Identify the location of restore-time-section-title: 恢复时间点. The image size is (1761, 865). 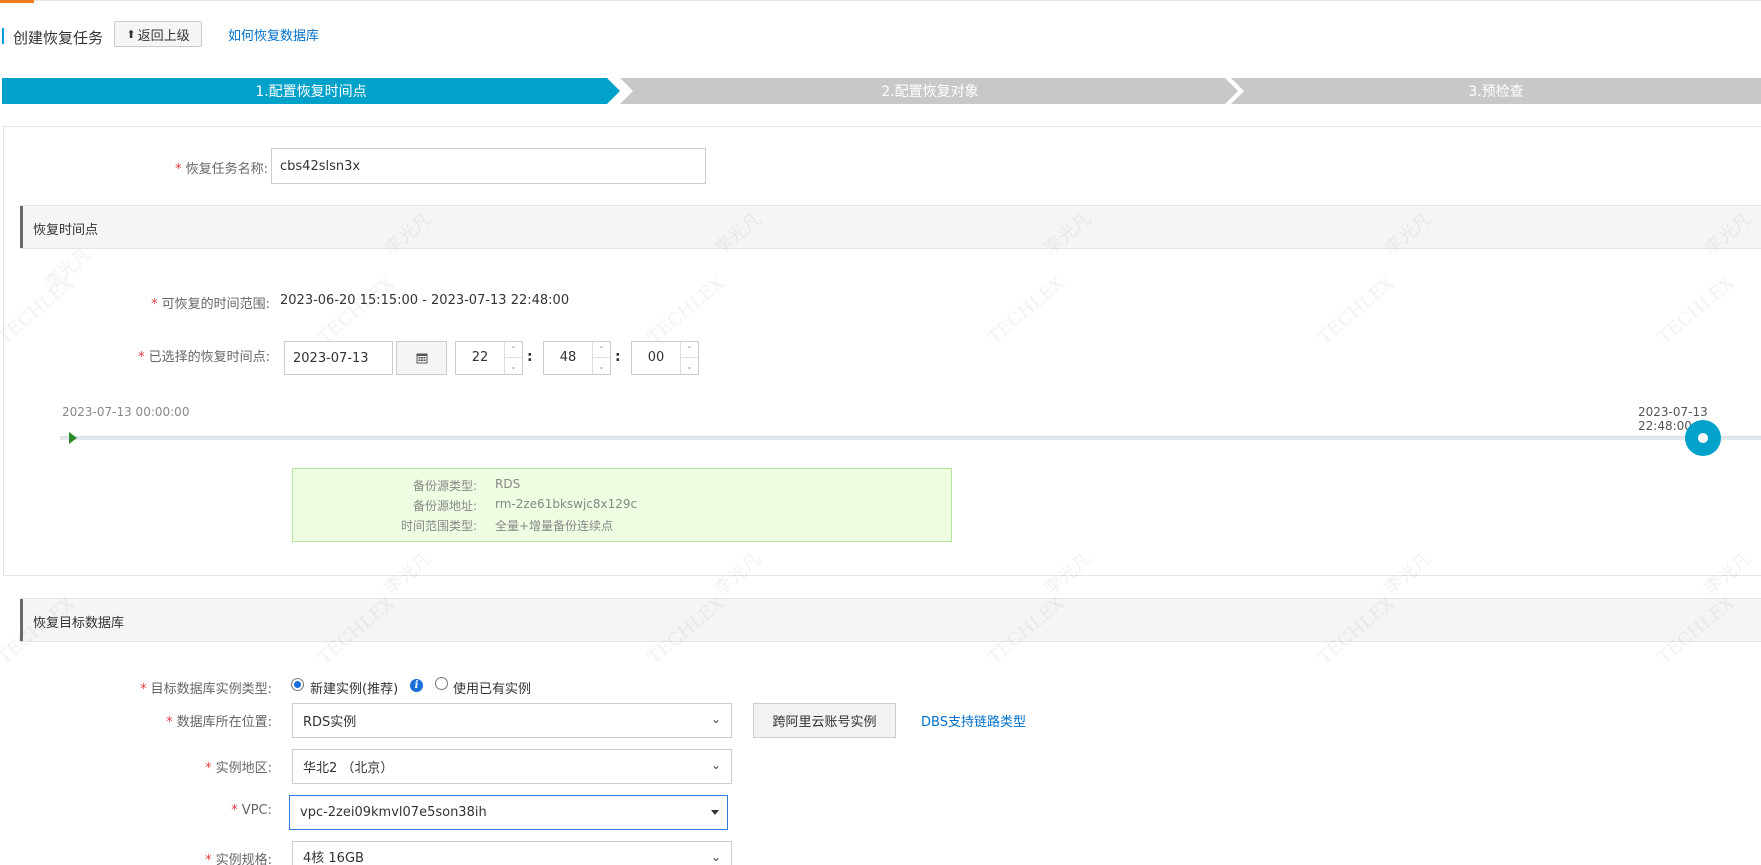
(66, 230).